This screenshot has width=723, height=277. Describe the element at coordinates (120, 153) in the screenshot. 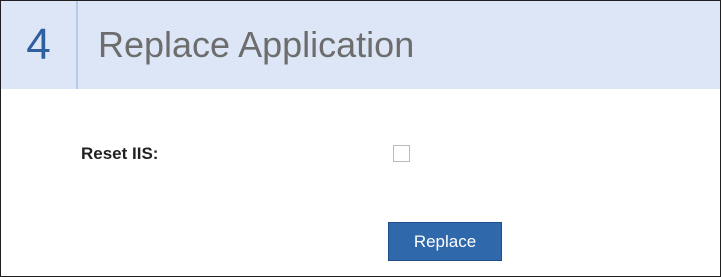

I see `reset-iis-label: Reset IIS:` at that location.